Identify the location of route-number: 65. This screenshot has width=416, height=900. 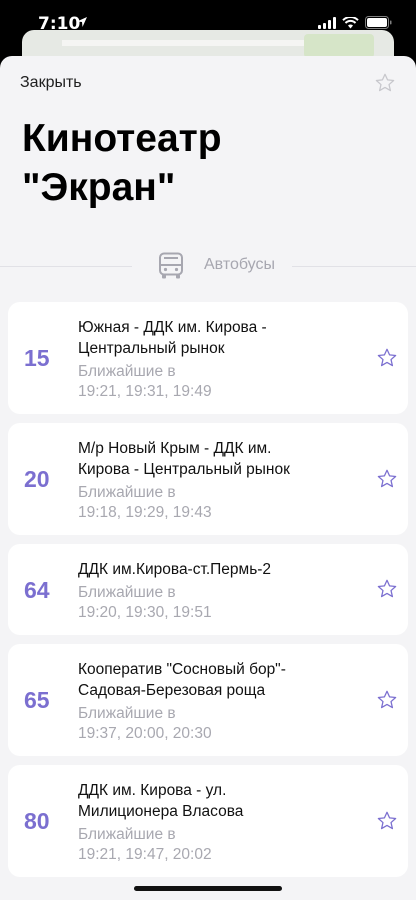
(37, 700).